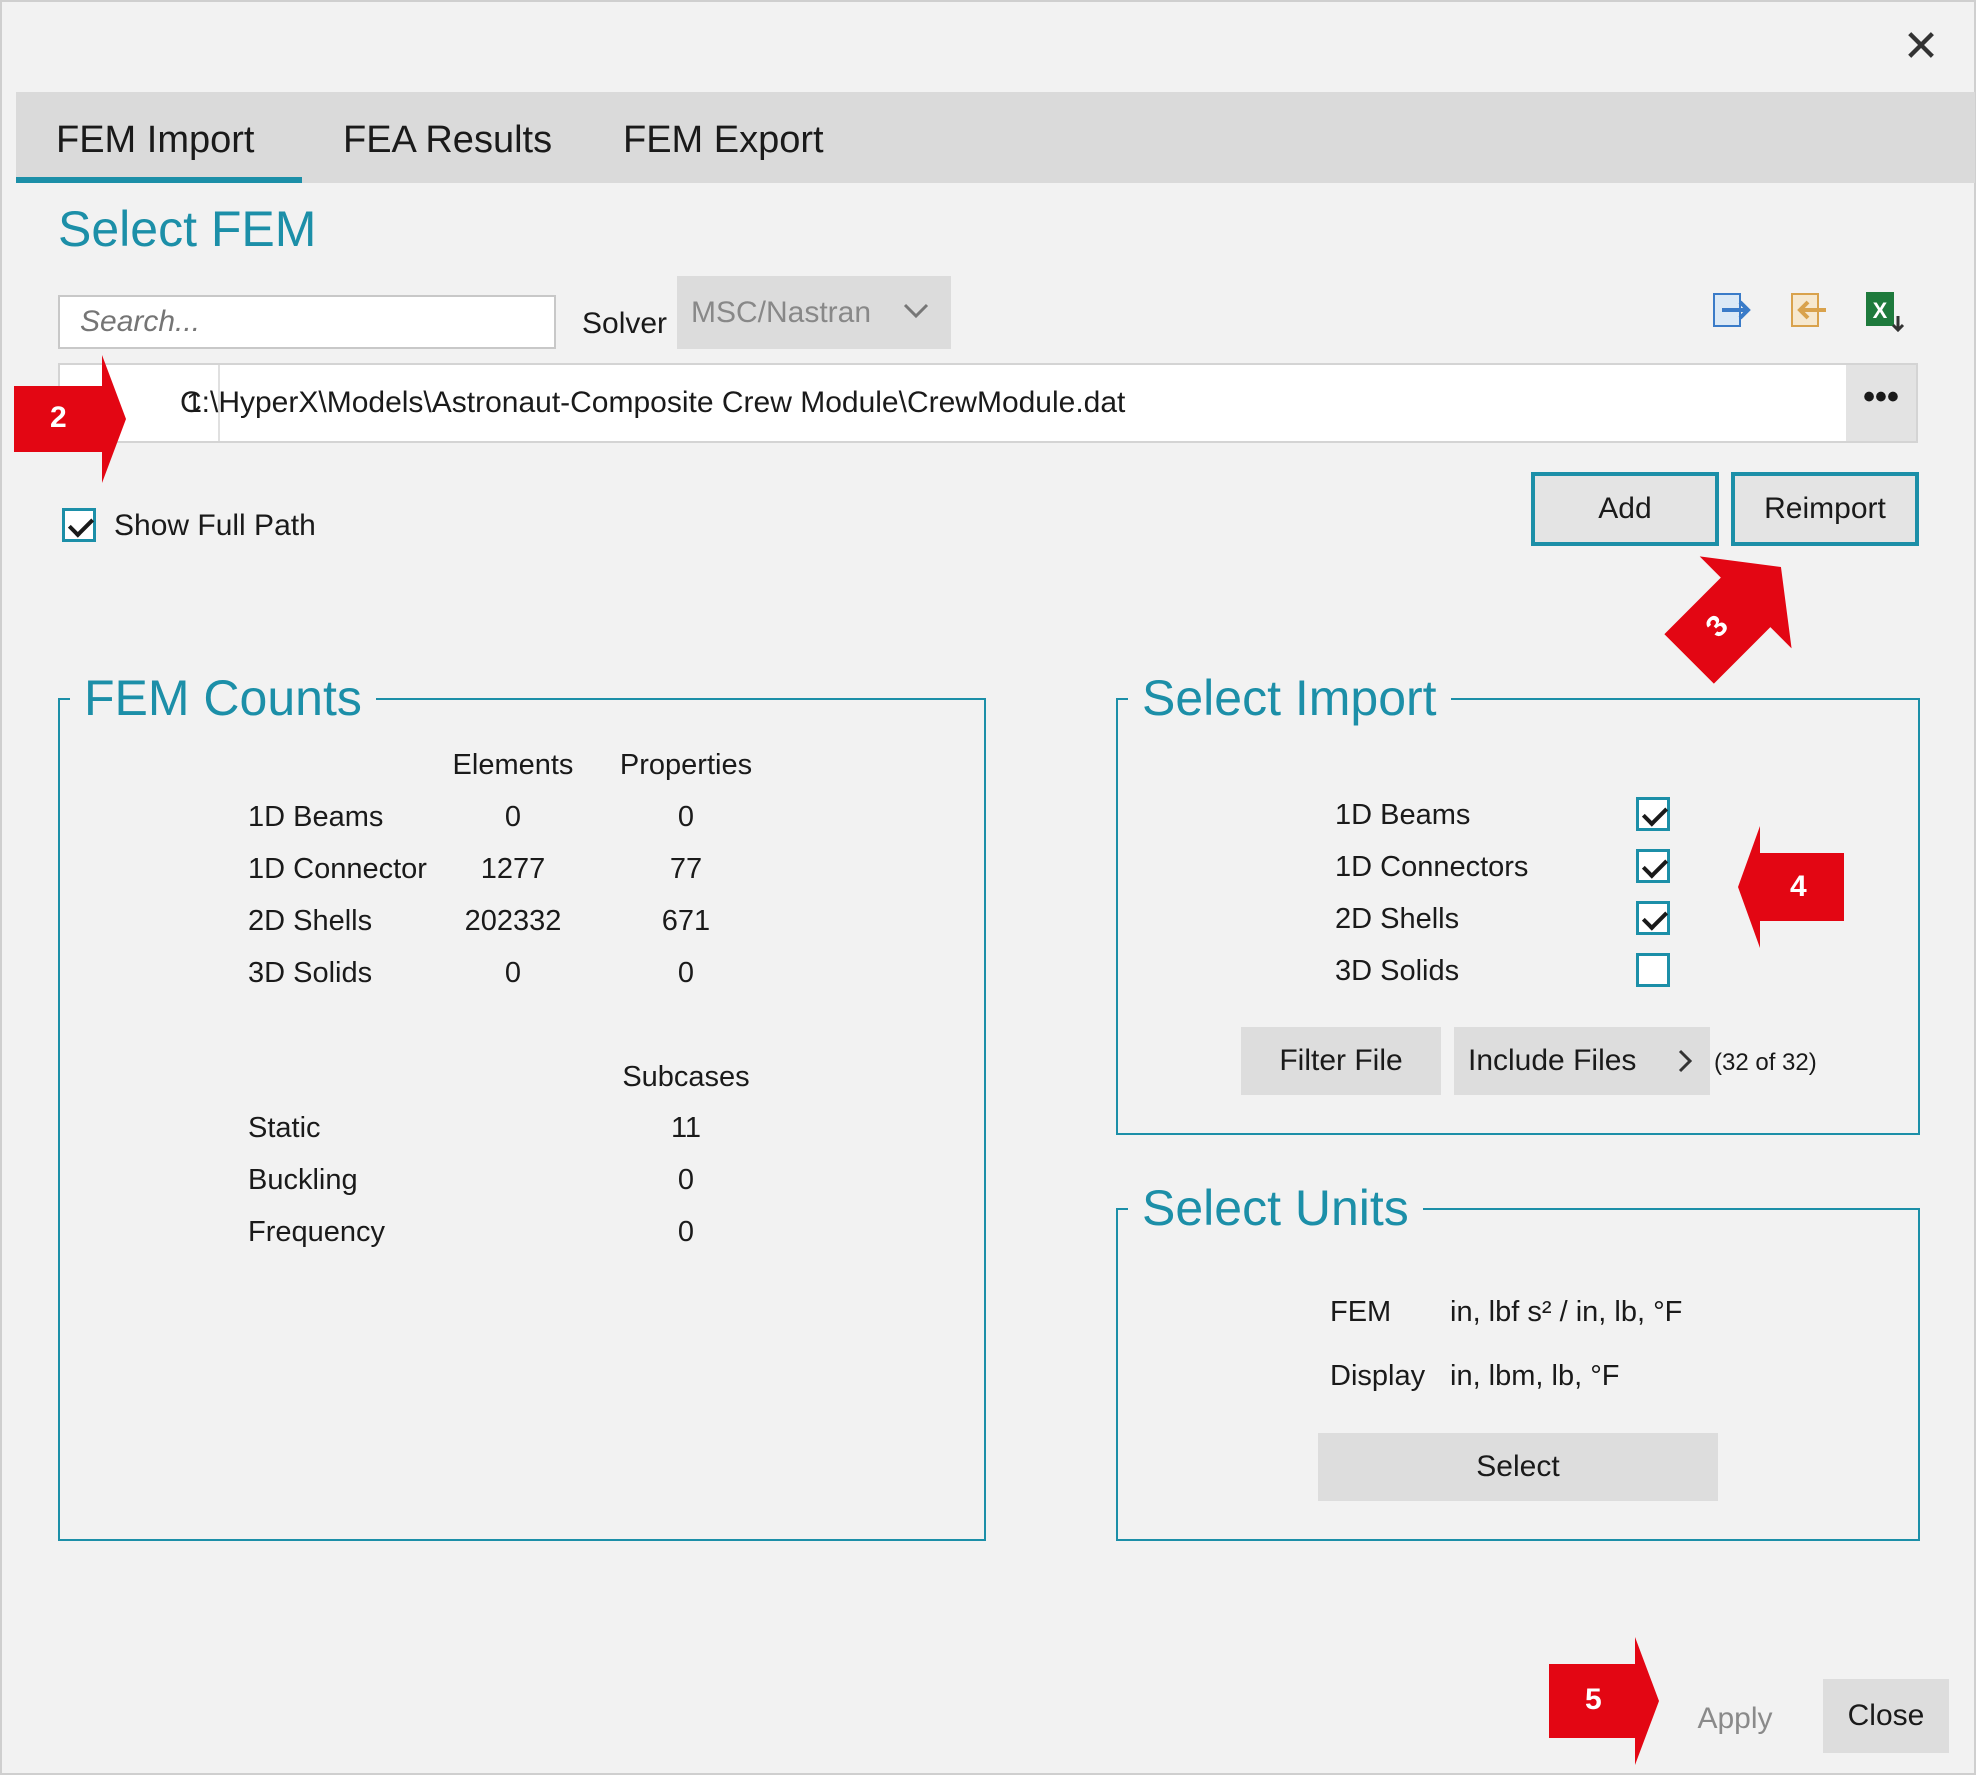  I want to click on excel-icon: X, so click(1884, 310).